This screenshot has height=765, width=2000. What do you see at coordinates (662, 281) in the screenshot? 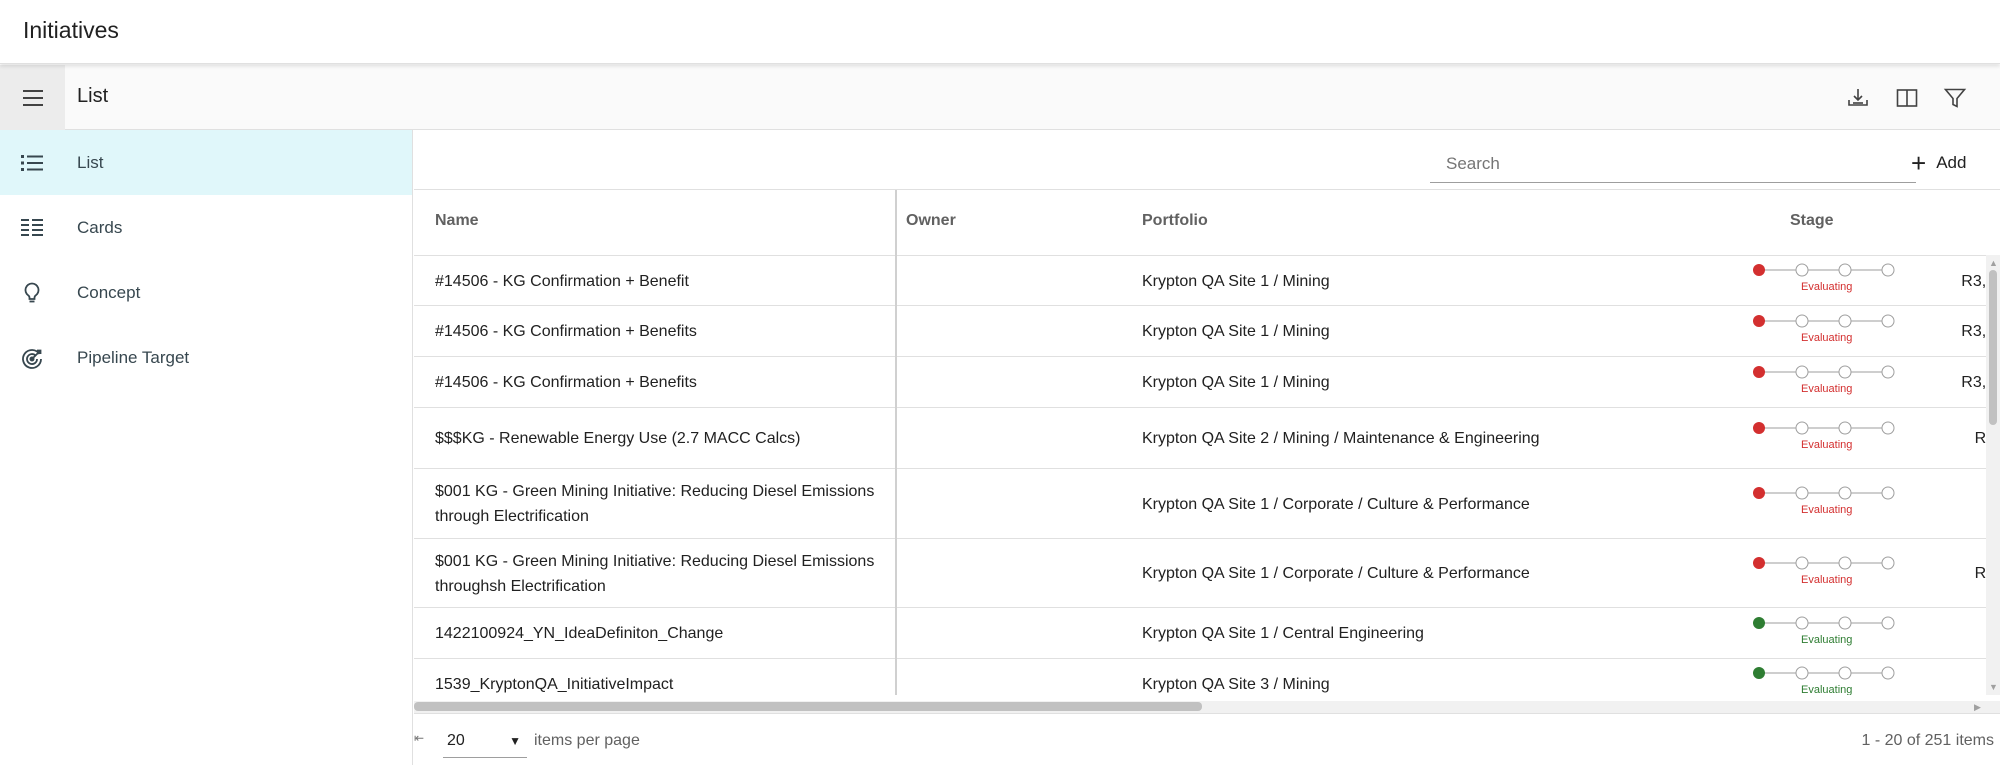
I see `name-cell: #14506 - KG Confirmation + Benefit` at bounding box center [662, 281].